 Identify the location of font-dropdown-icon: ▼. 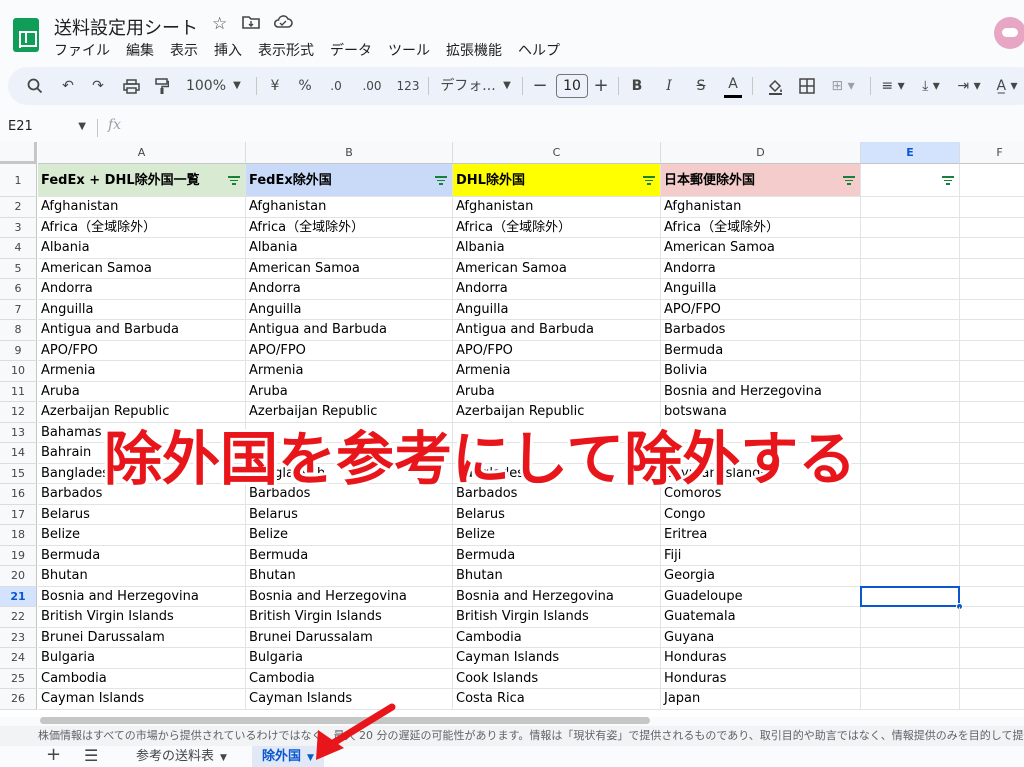
(507, 86).